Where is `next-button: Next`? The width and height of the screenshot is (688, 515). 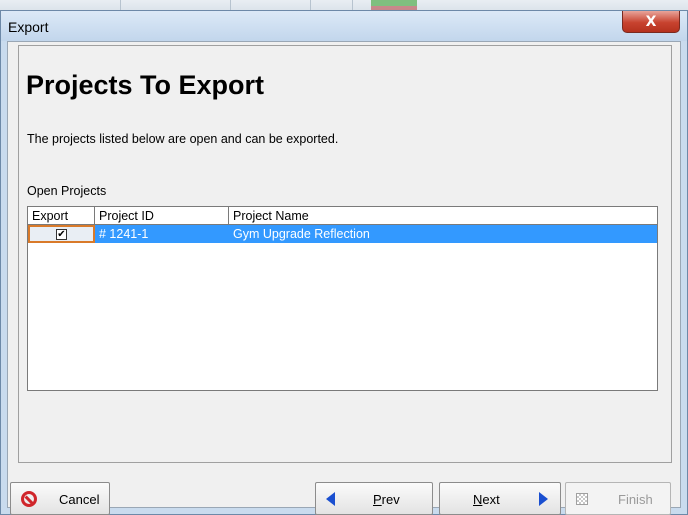
next-button: Next is located at coordinates (500, 498).